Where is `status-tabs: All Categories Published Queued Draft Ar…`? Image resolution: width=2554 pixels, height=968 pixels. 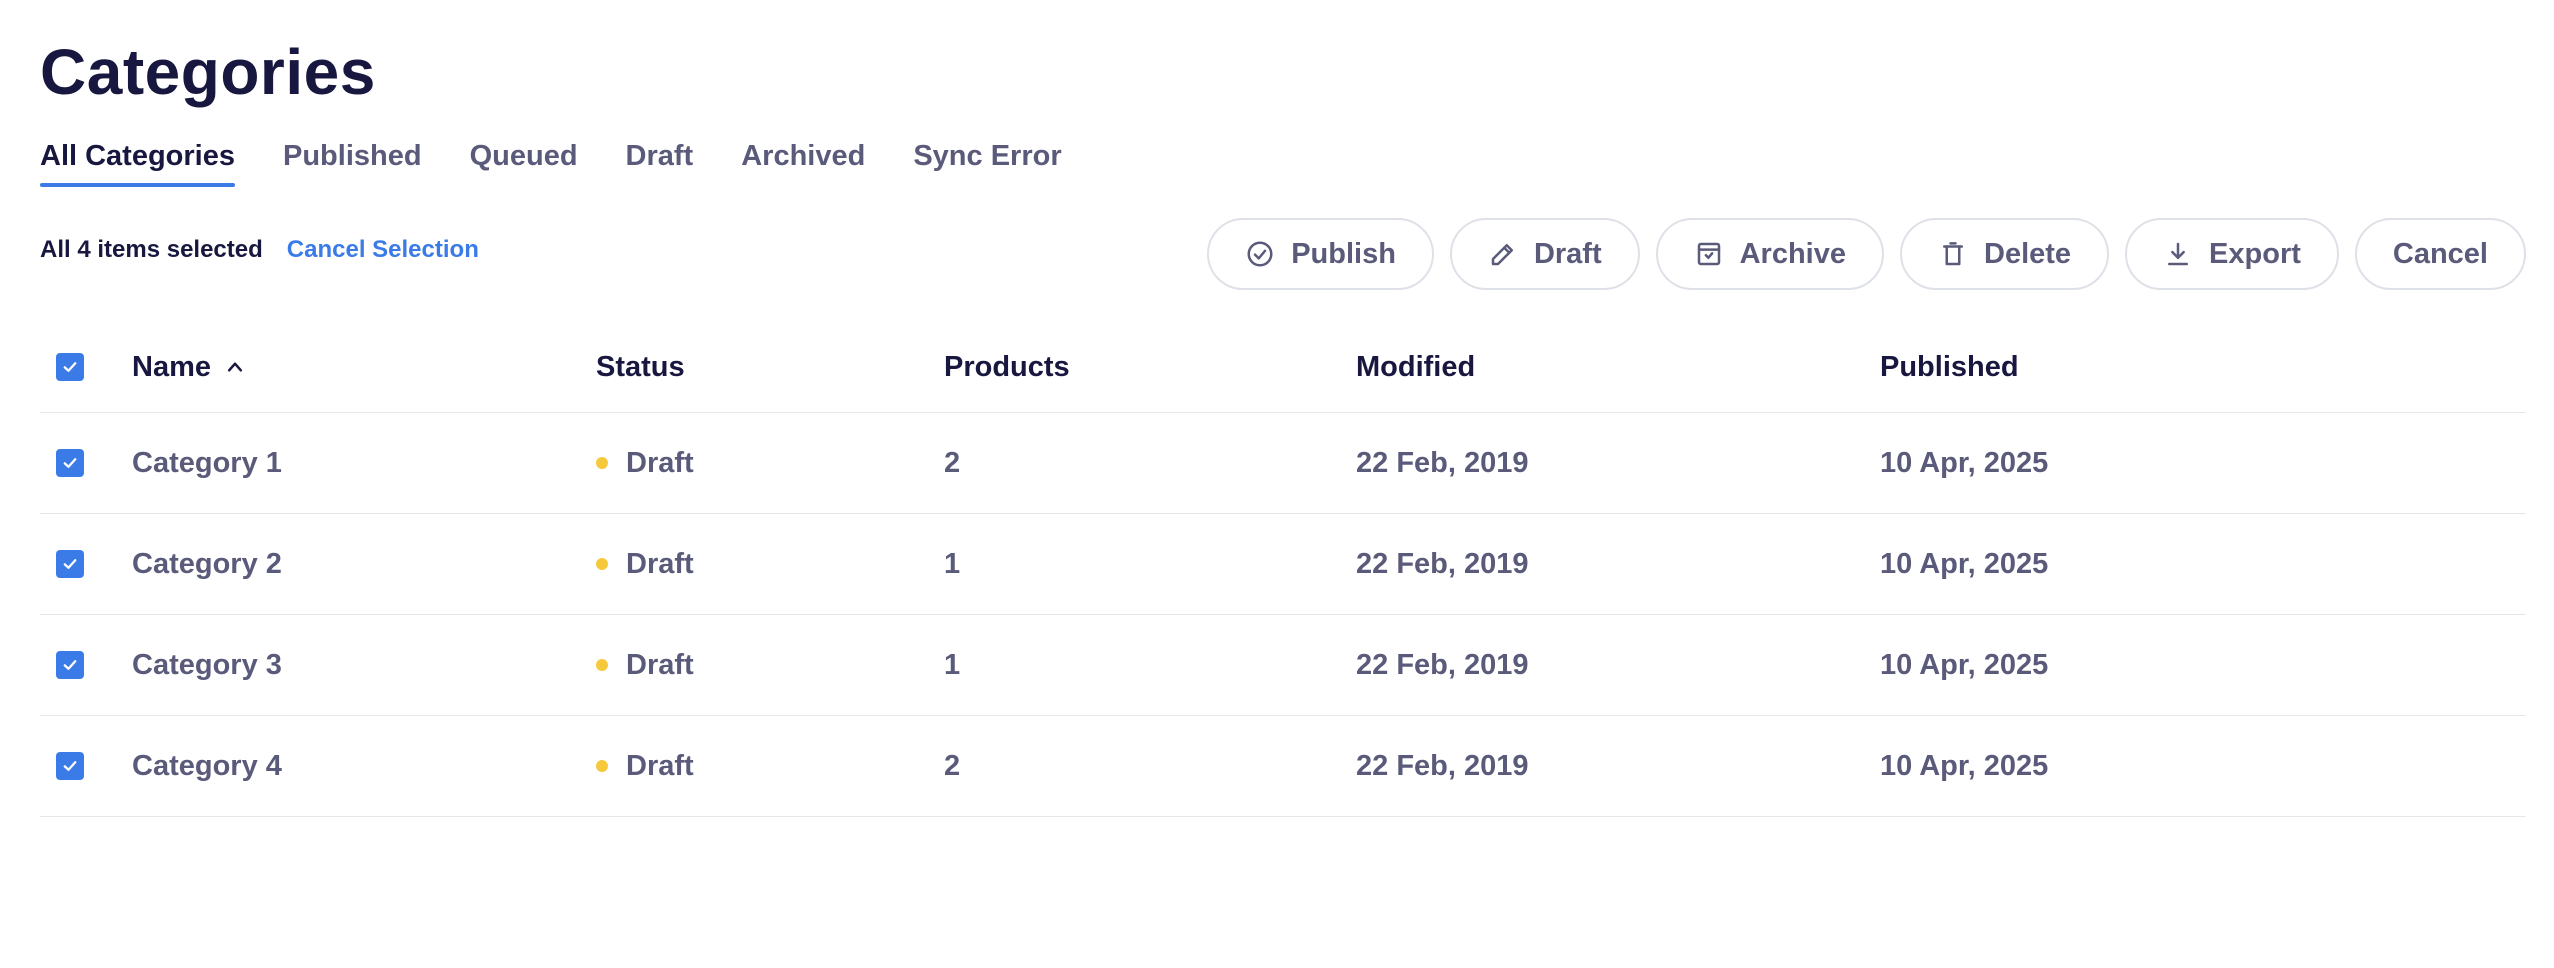 status-tabs: All Categories Published Queued Draft Ar… is located at coordinates (575, 162).